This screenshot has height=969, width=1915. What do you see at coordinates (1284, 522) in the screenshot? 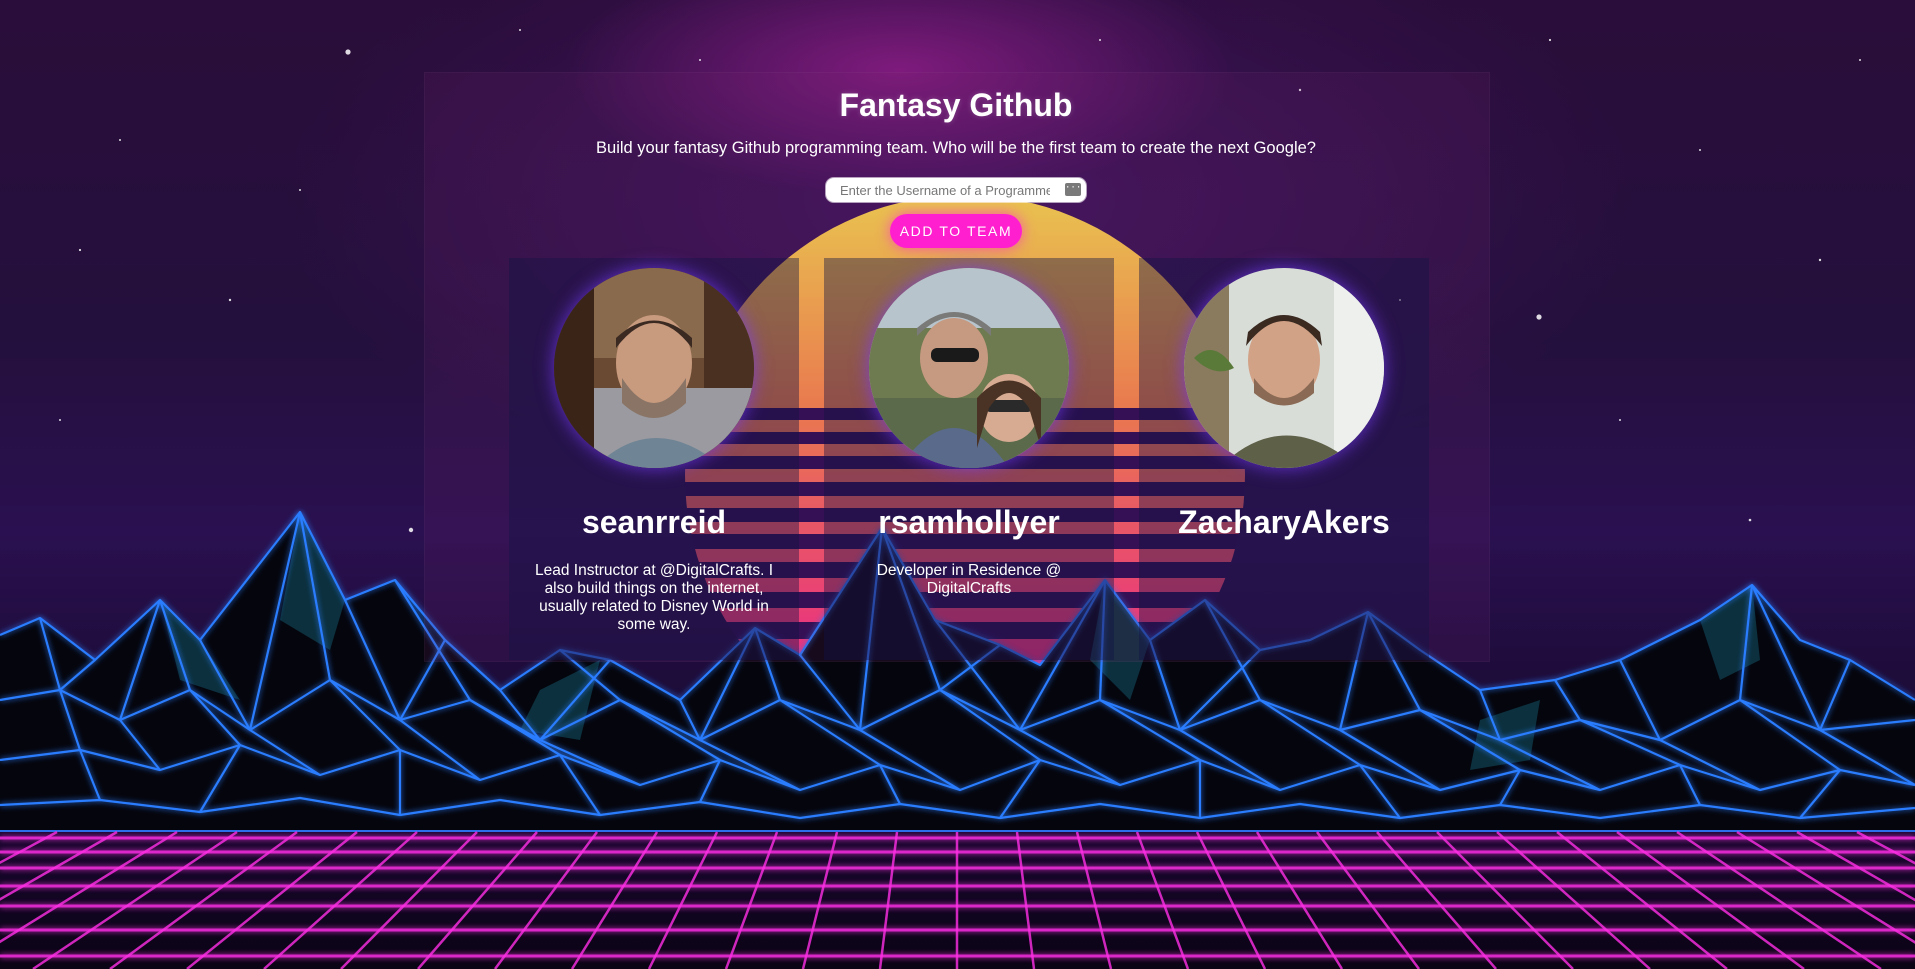
I see `username: ZacharyAkers` at bounding box center [1284, 522].